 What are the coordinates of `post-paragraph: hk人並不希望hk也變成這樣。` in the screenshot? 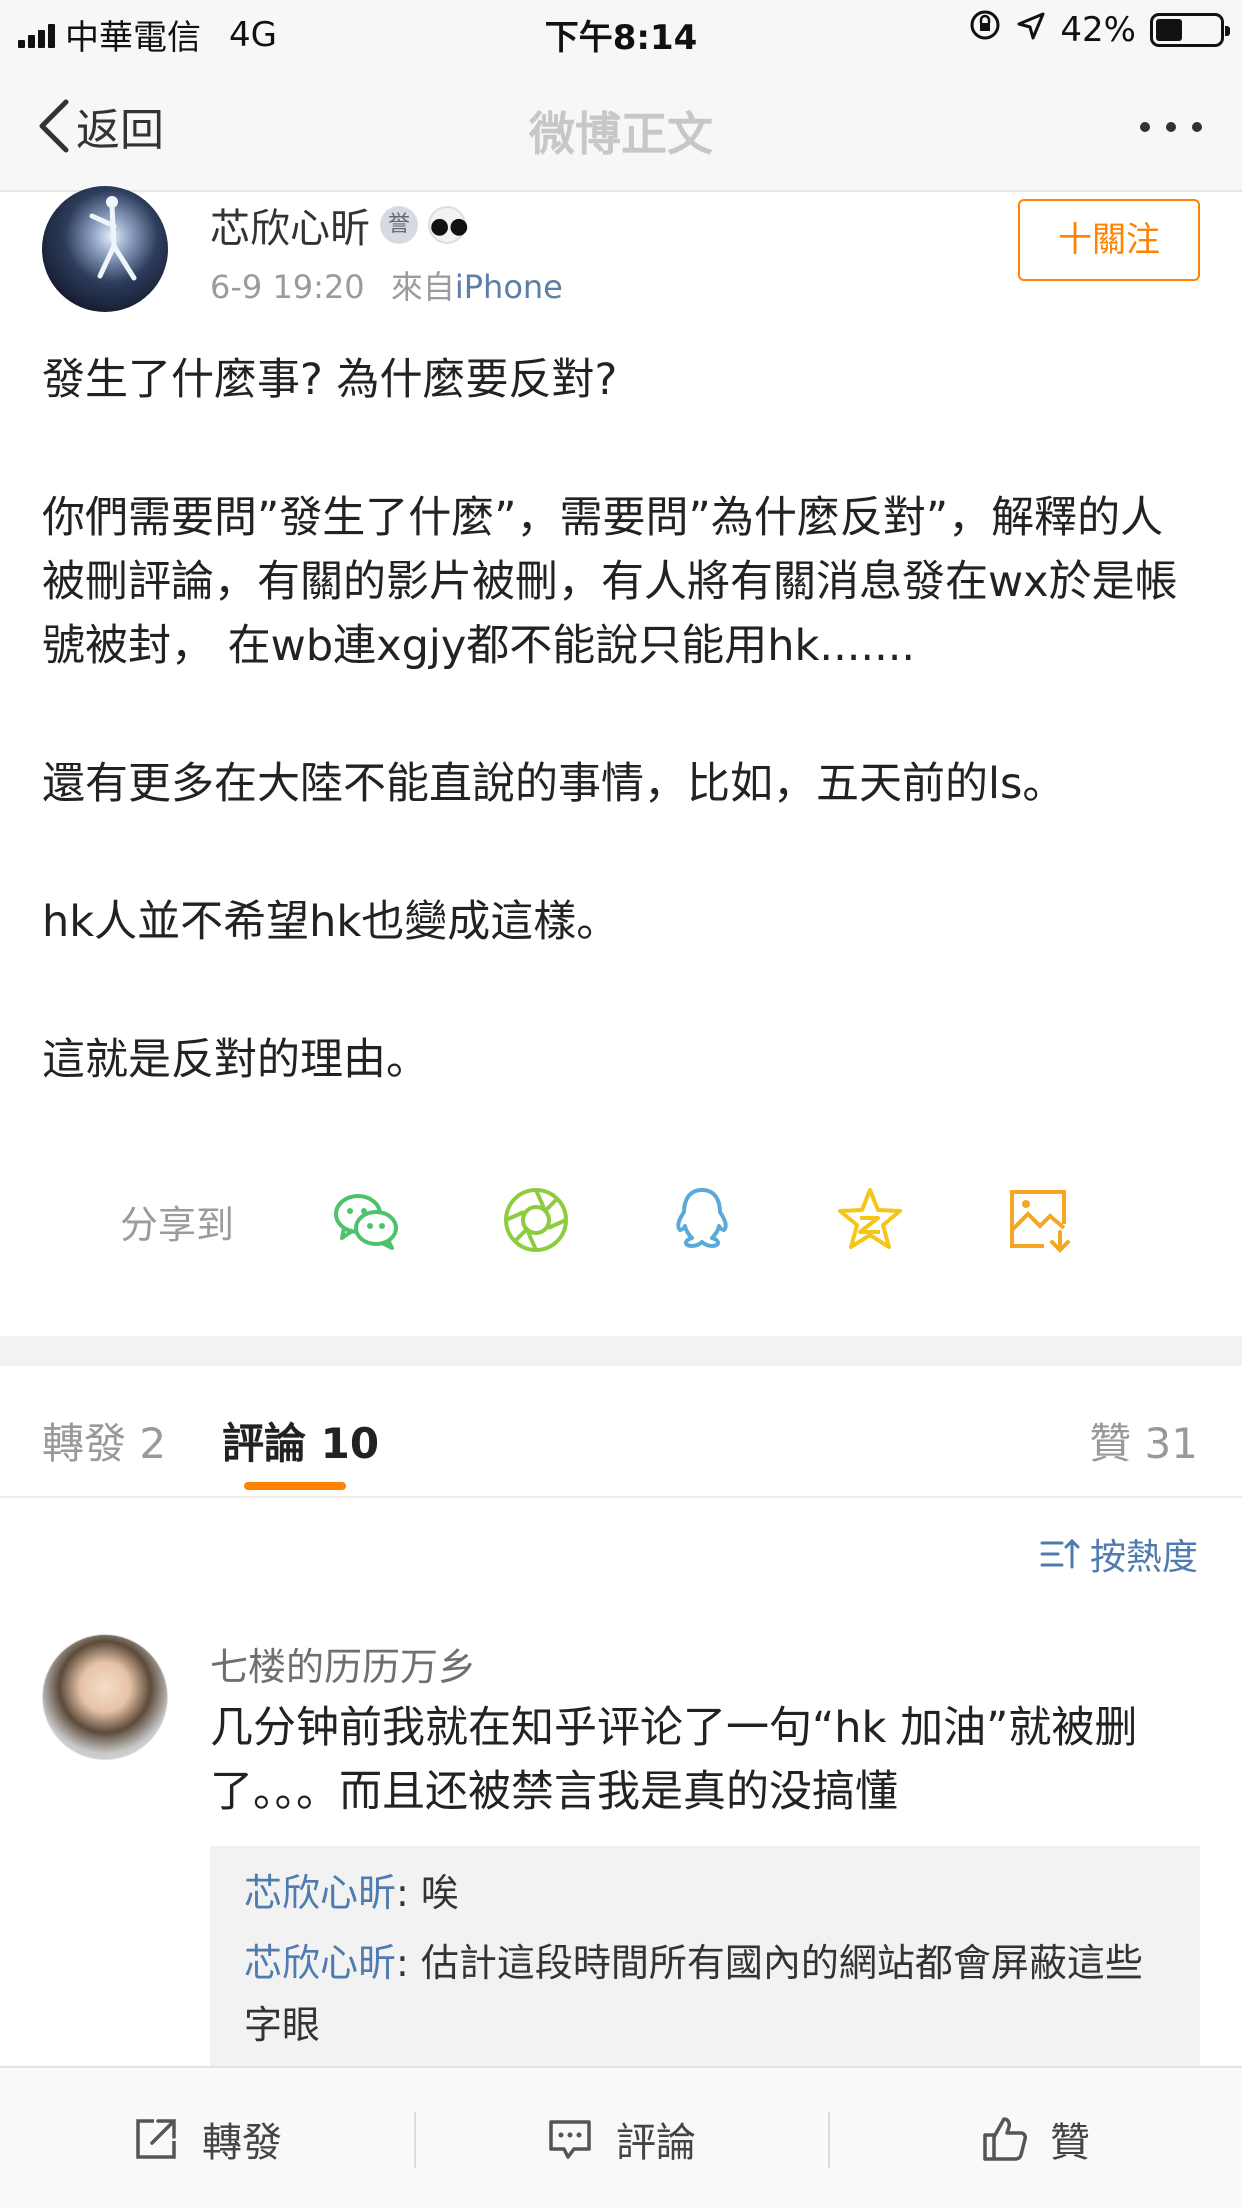 It's located at (331, 922).